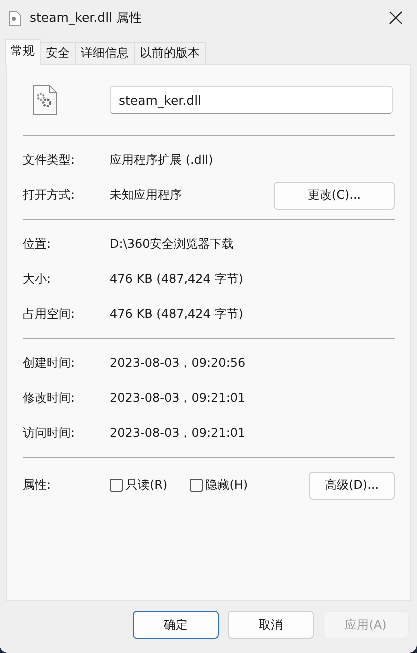 Image resolution: width=417 pixels, height=653 pixels. Describe the element at coordinates (49, 363) in the screenshot. I see `field-label: 创建时间:` at that location.